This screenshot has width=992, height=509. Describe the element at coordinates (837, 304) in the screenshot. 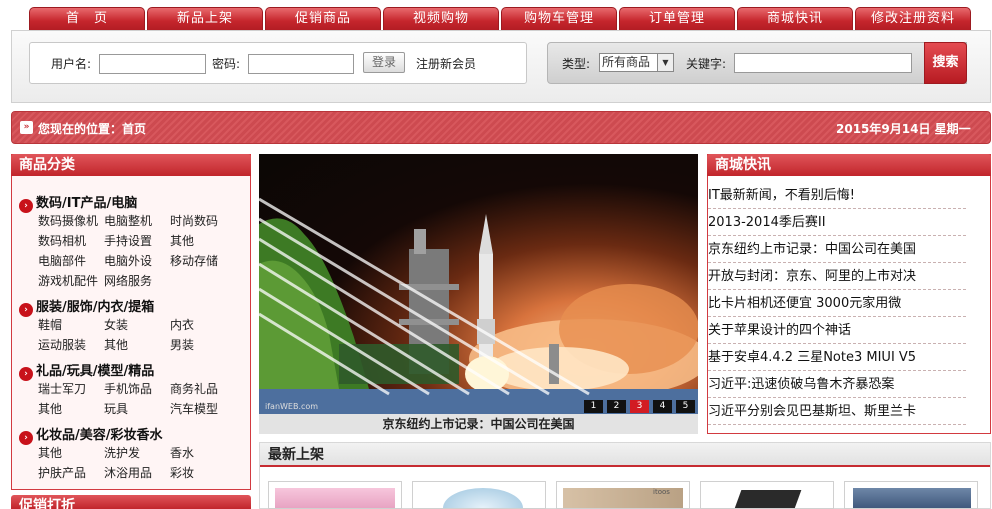

I see `news-item: 比卡片相机还便宜 3000元家用微` at that location.